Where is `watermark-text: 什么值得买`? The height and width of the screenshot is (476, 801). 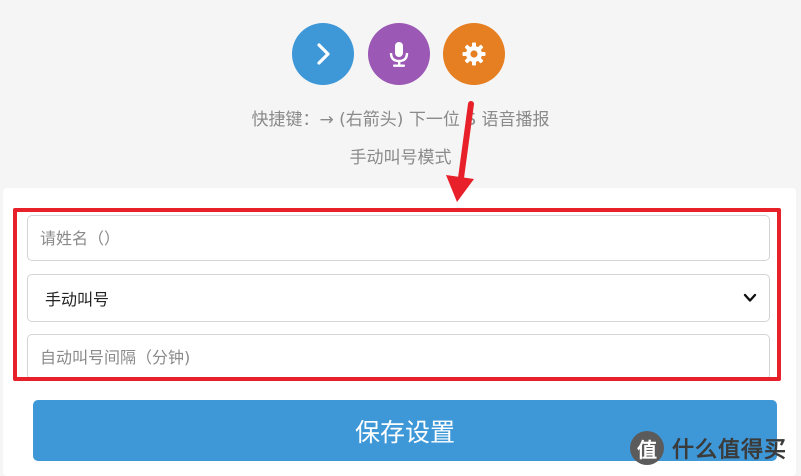 watermark-text: 什么值得买 is located at coordinates (730, 450).